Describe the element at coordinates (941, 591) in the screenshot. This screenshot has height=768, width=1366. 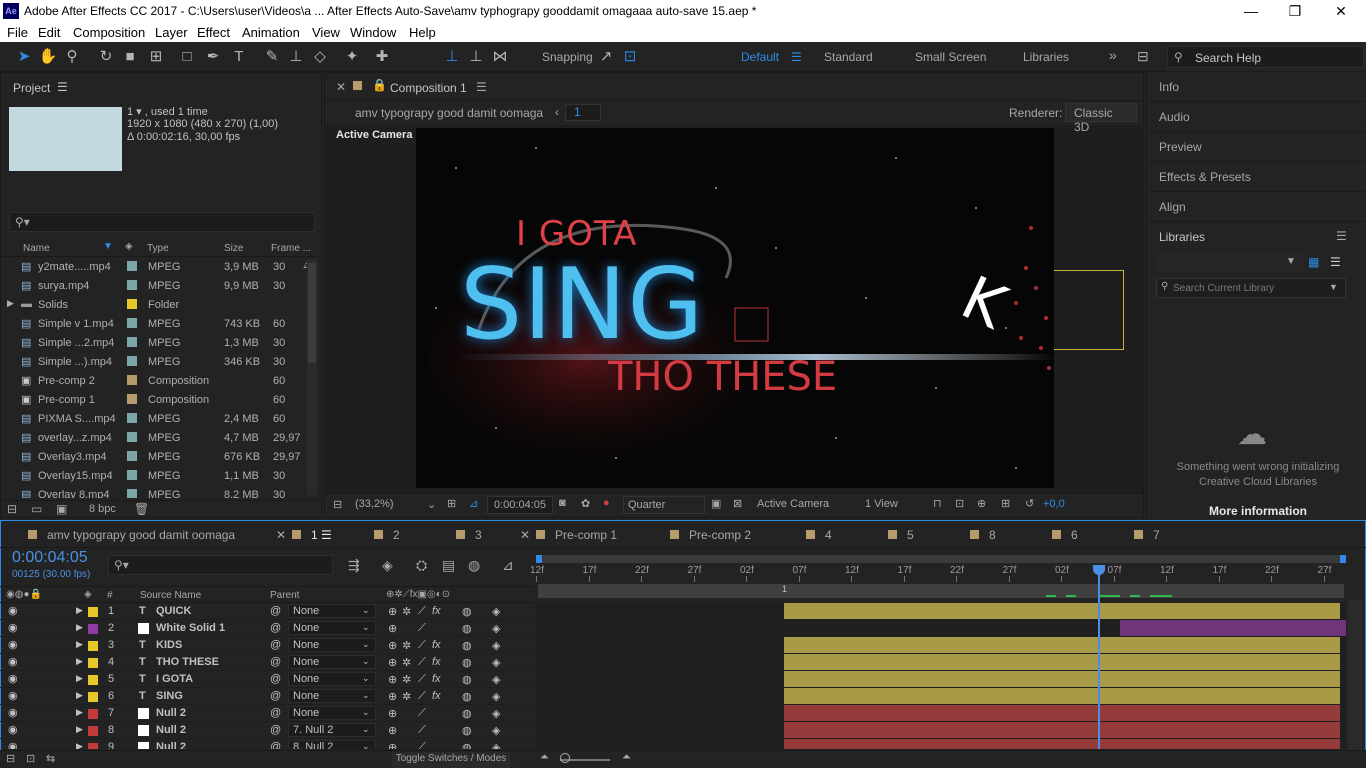
I see `work-area-bar: 1` at that location.